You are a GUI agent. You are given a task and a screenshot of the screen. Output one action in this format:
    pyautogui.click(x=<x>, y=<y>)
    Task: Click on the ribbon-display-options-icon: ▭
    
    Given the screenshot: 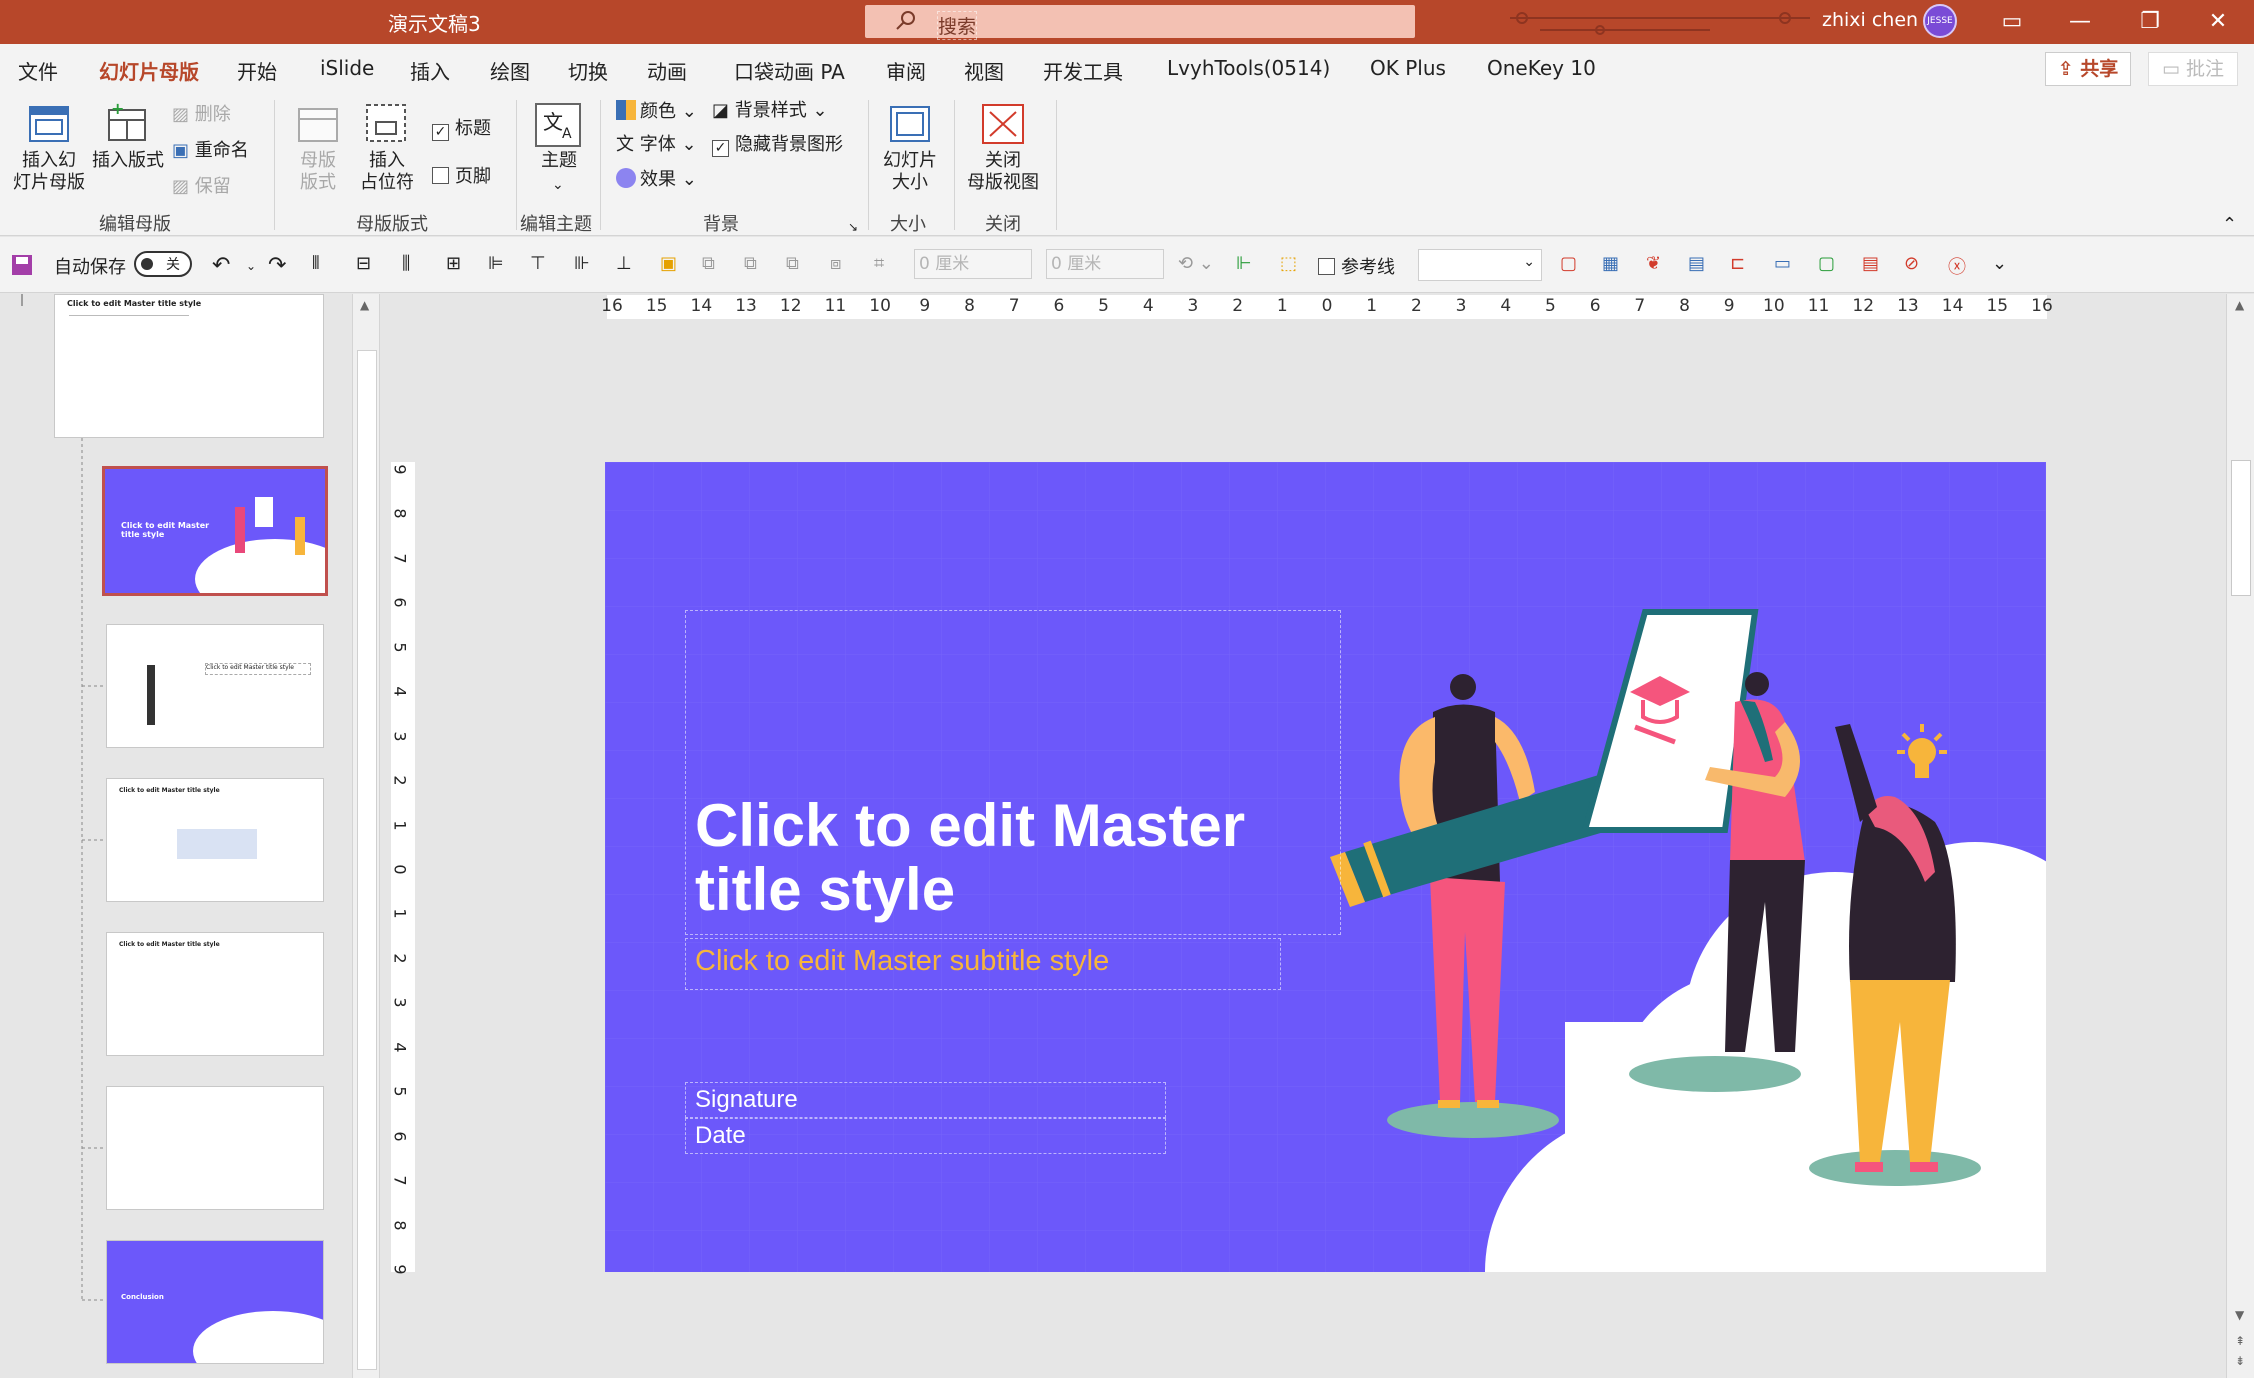 What is the action you would take?
    pyautogui.click(x=2012, y=22)
    